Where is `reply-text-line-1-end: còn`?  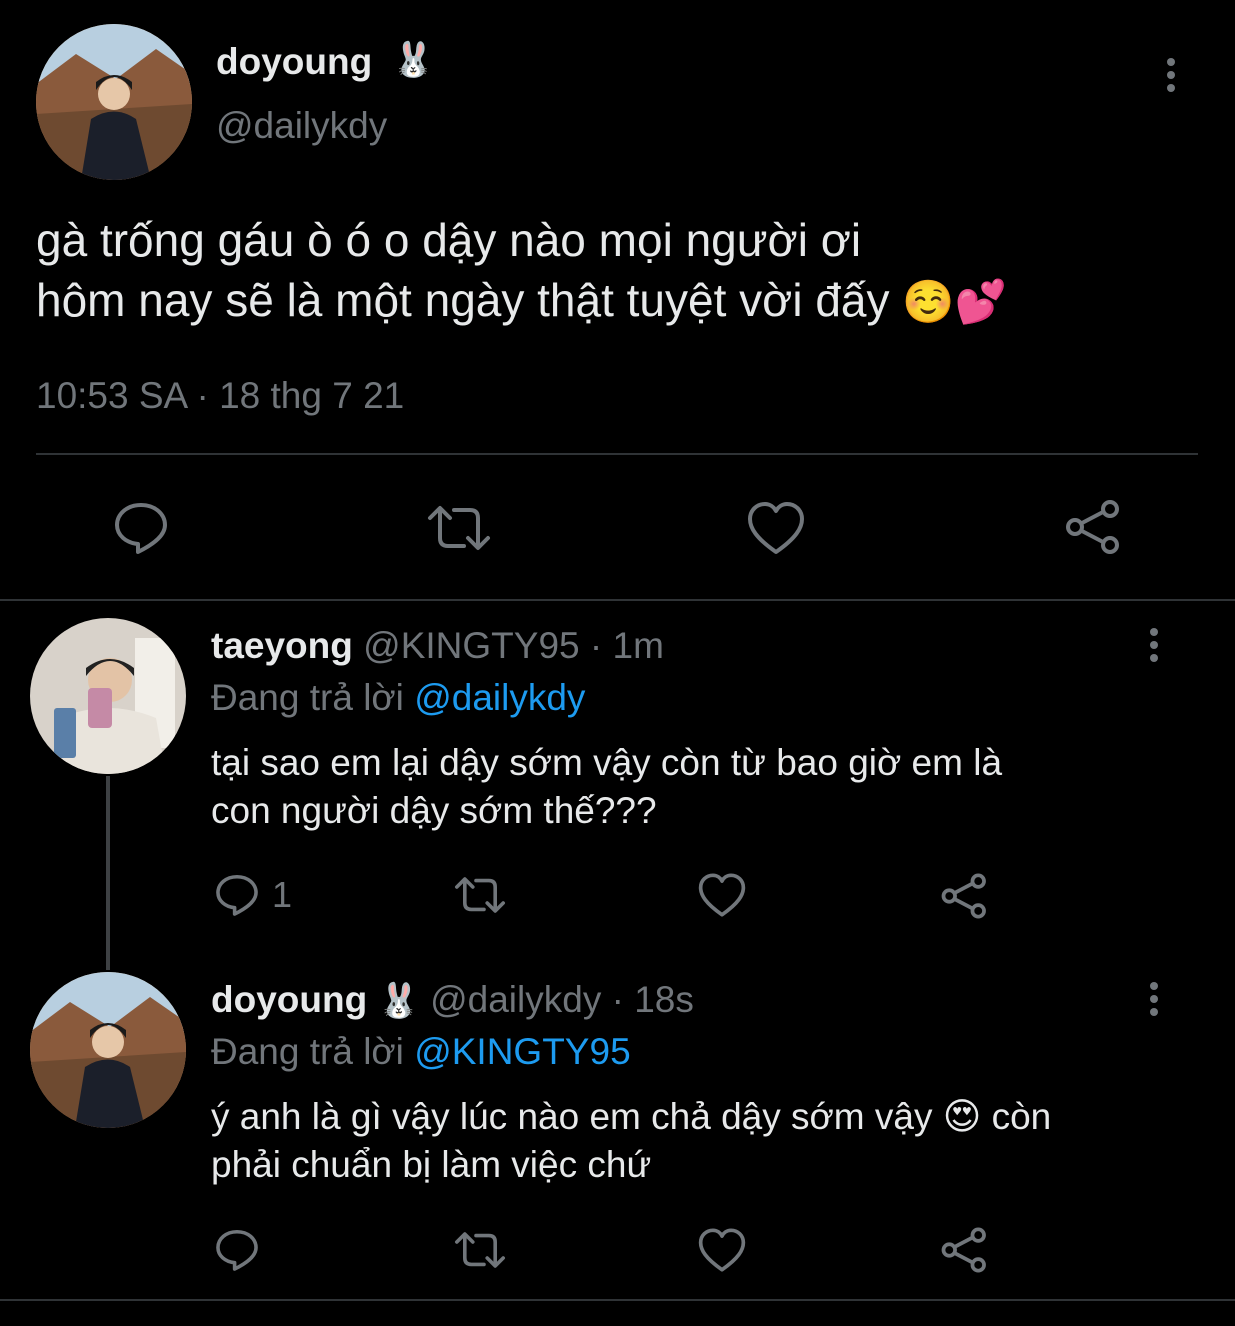 reply-text-line-1-end: còn is located at coordinates (1021, 1116).